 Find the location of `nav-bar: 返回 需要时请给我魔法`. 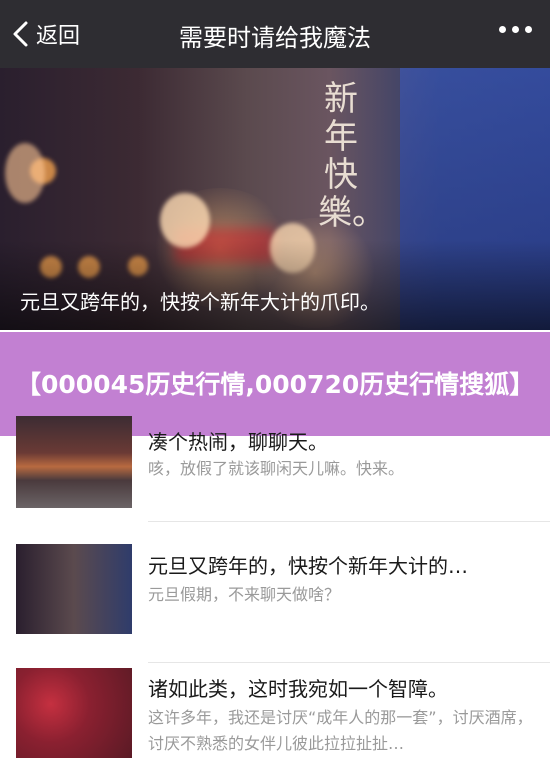

nav-bar: 返回 需要时请给我魔法 is located at coordinates (275, 34).